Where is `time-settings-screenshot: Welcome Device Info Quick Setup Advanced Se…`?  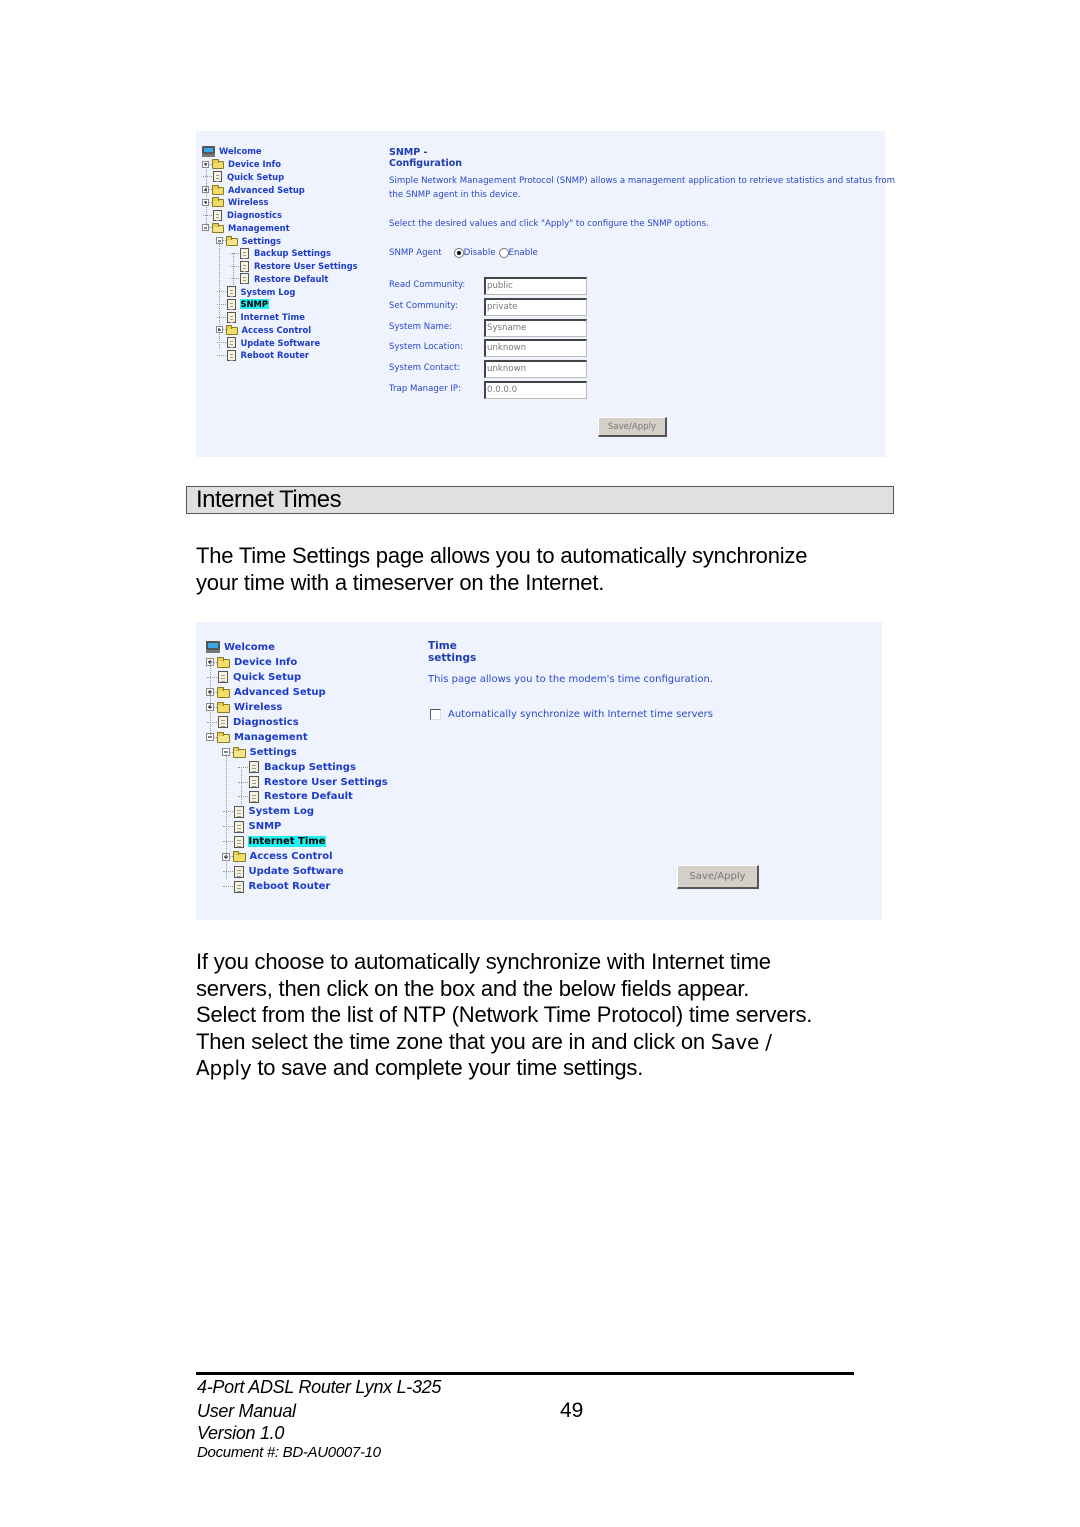
time-settings-screenshot: Welcome Device Info Quick Setup Advanced Se… is located at coordinates (539, 771).